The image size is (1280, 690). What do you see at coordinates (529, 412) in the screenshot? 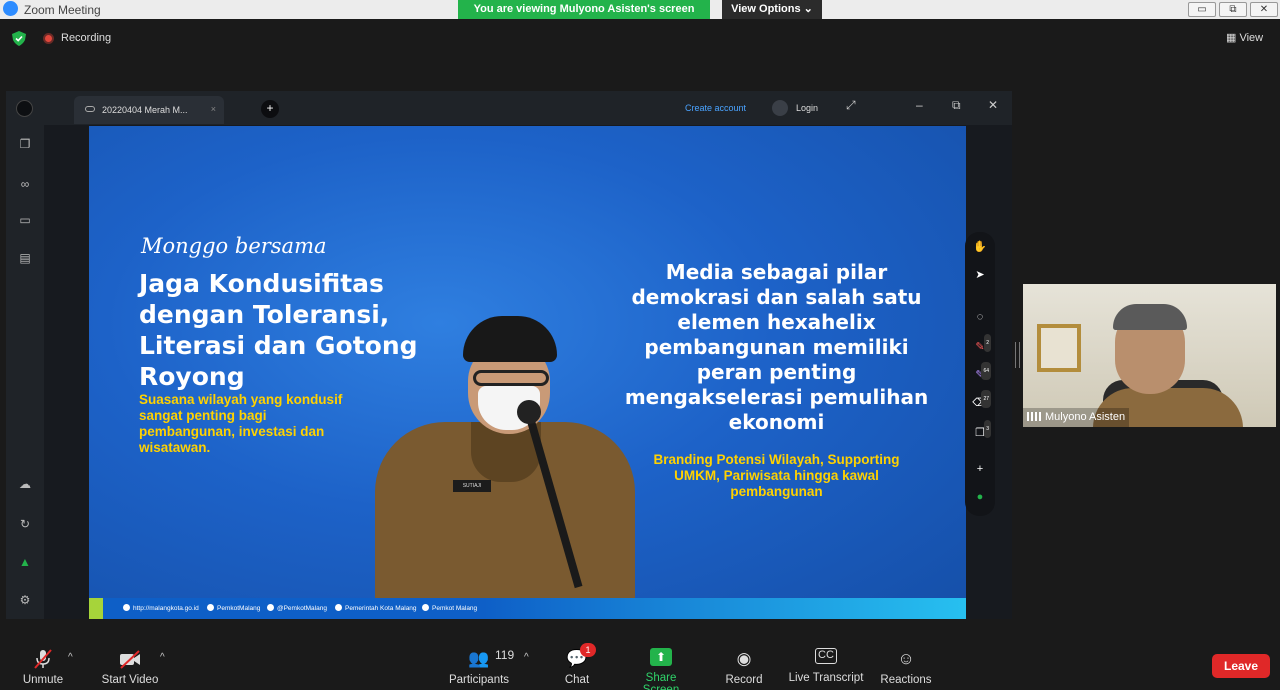
I see `microphone-icon` at bounding box center [529, 412].